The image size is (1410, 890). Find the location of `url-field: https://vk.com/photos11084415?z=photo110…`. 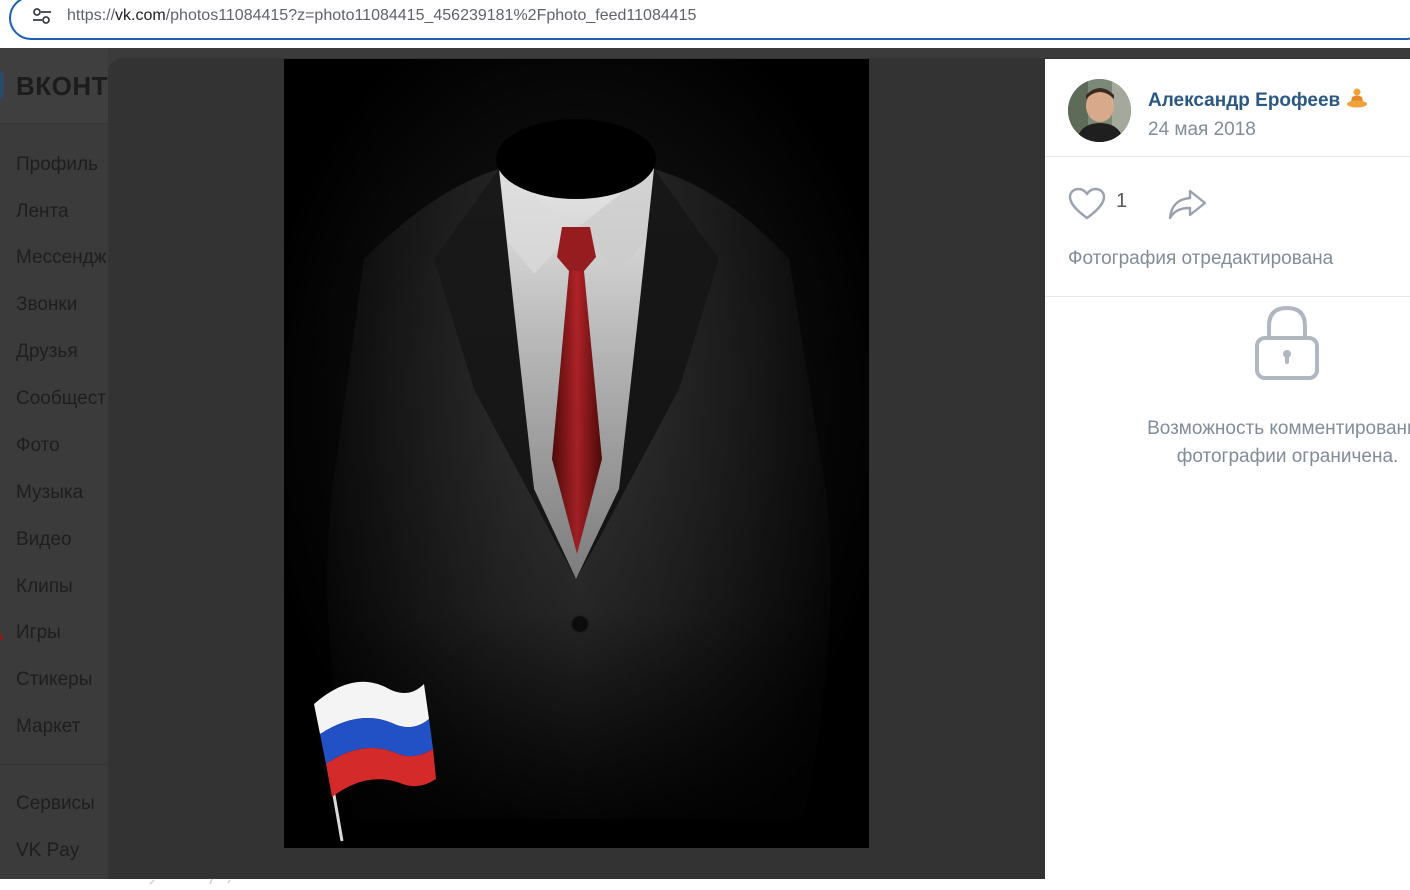

url-field: https://vk.com/photos11084415?z=photo110… is located at coordinates (709, 20).